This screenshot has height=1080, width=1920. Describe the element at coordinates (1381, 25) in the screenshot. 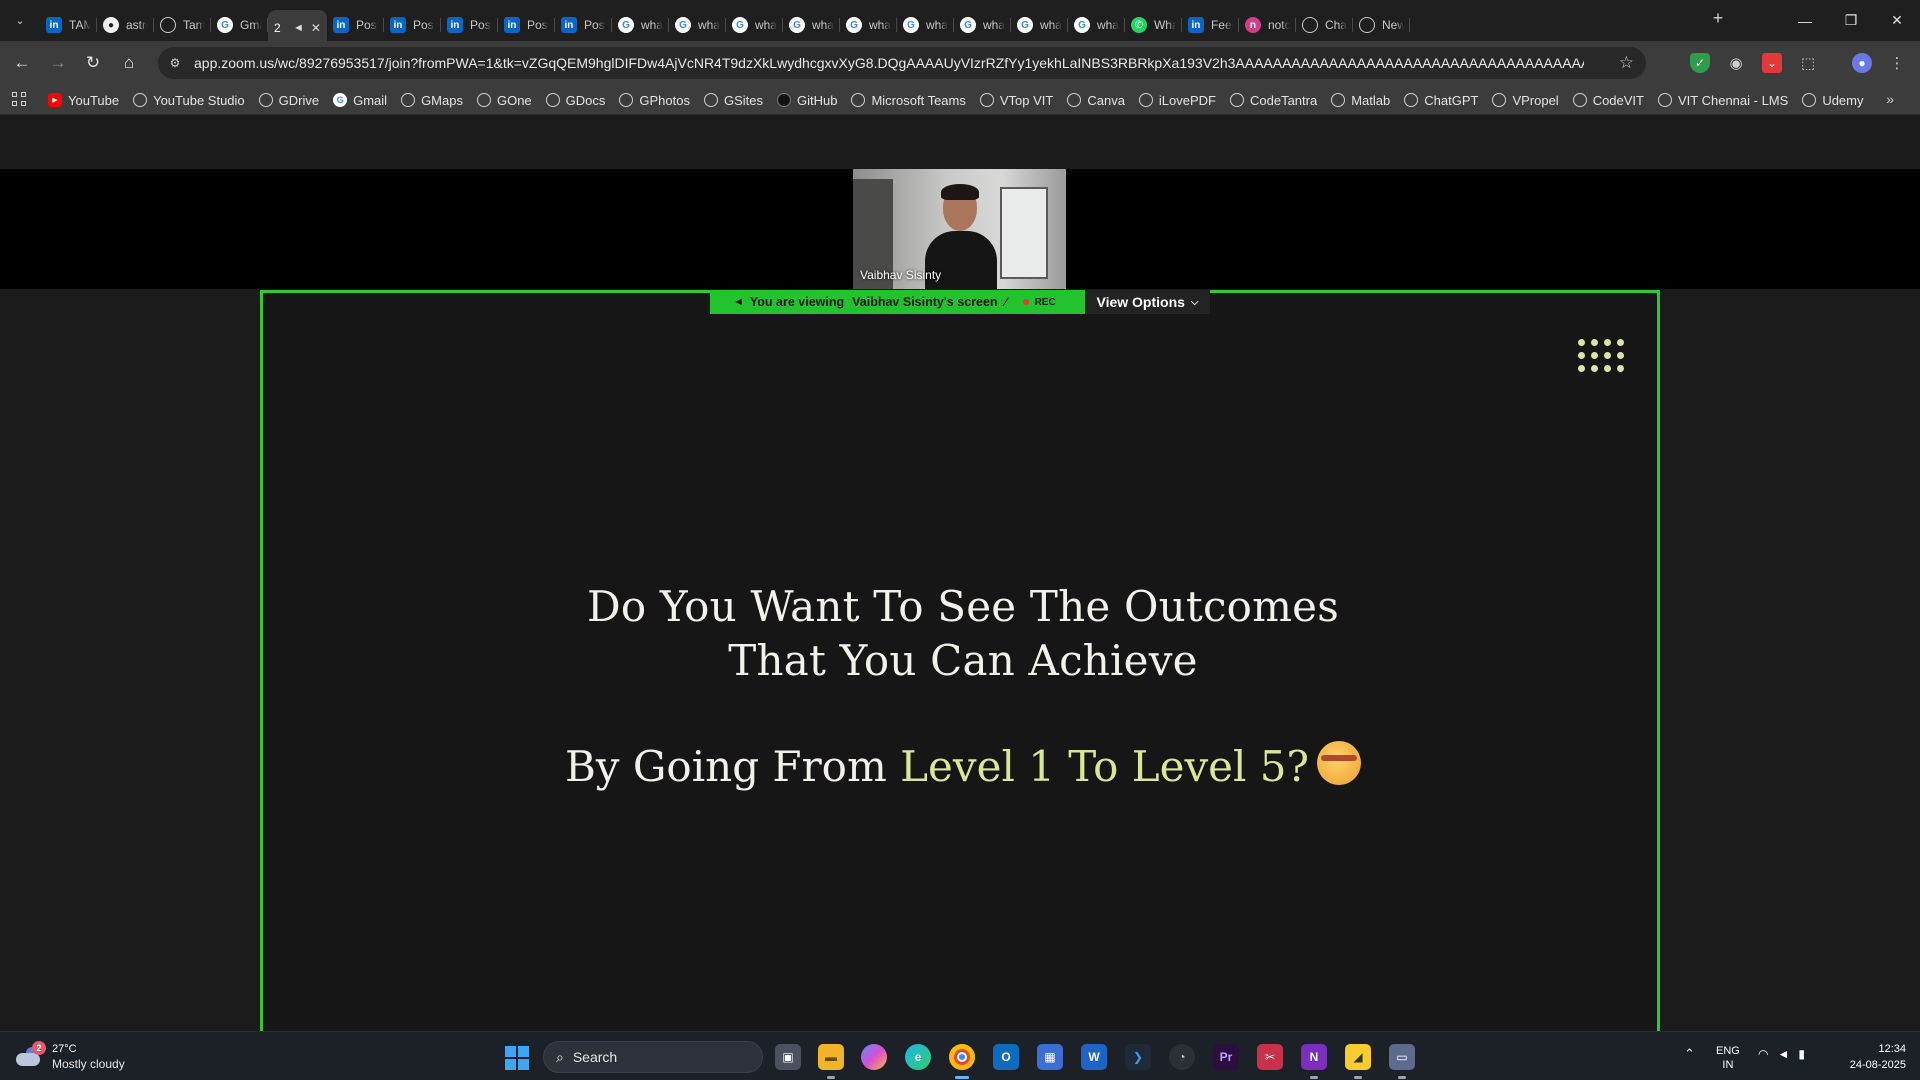

I see `browser-tab: New` at that location.